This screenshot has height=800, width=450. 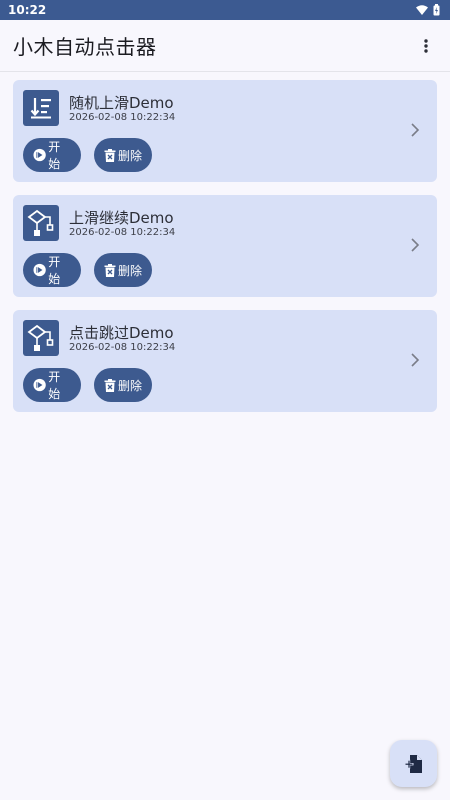 I want to click on more-vert-icon, so click(x=426, y=45).